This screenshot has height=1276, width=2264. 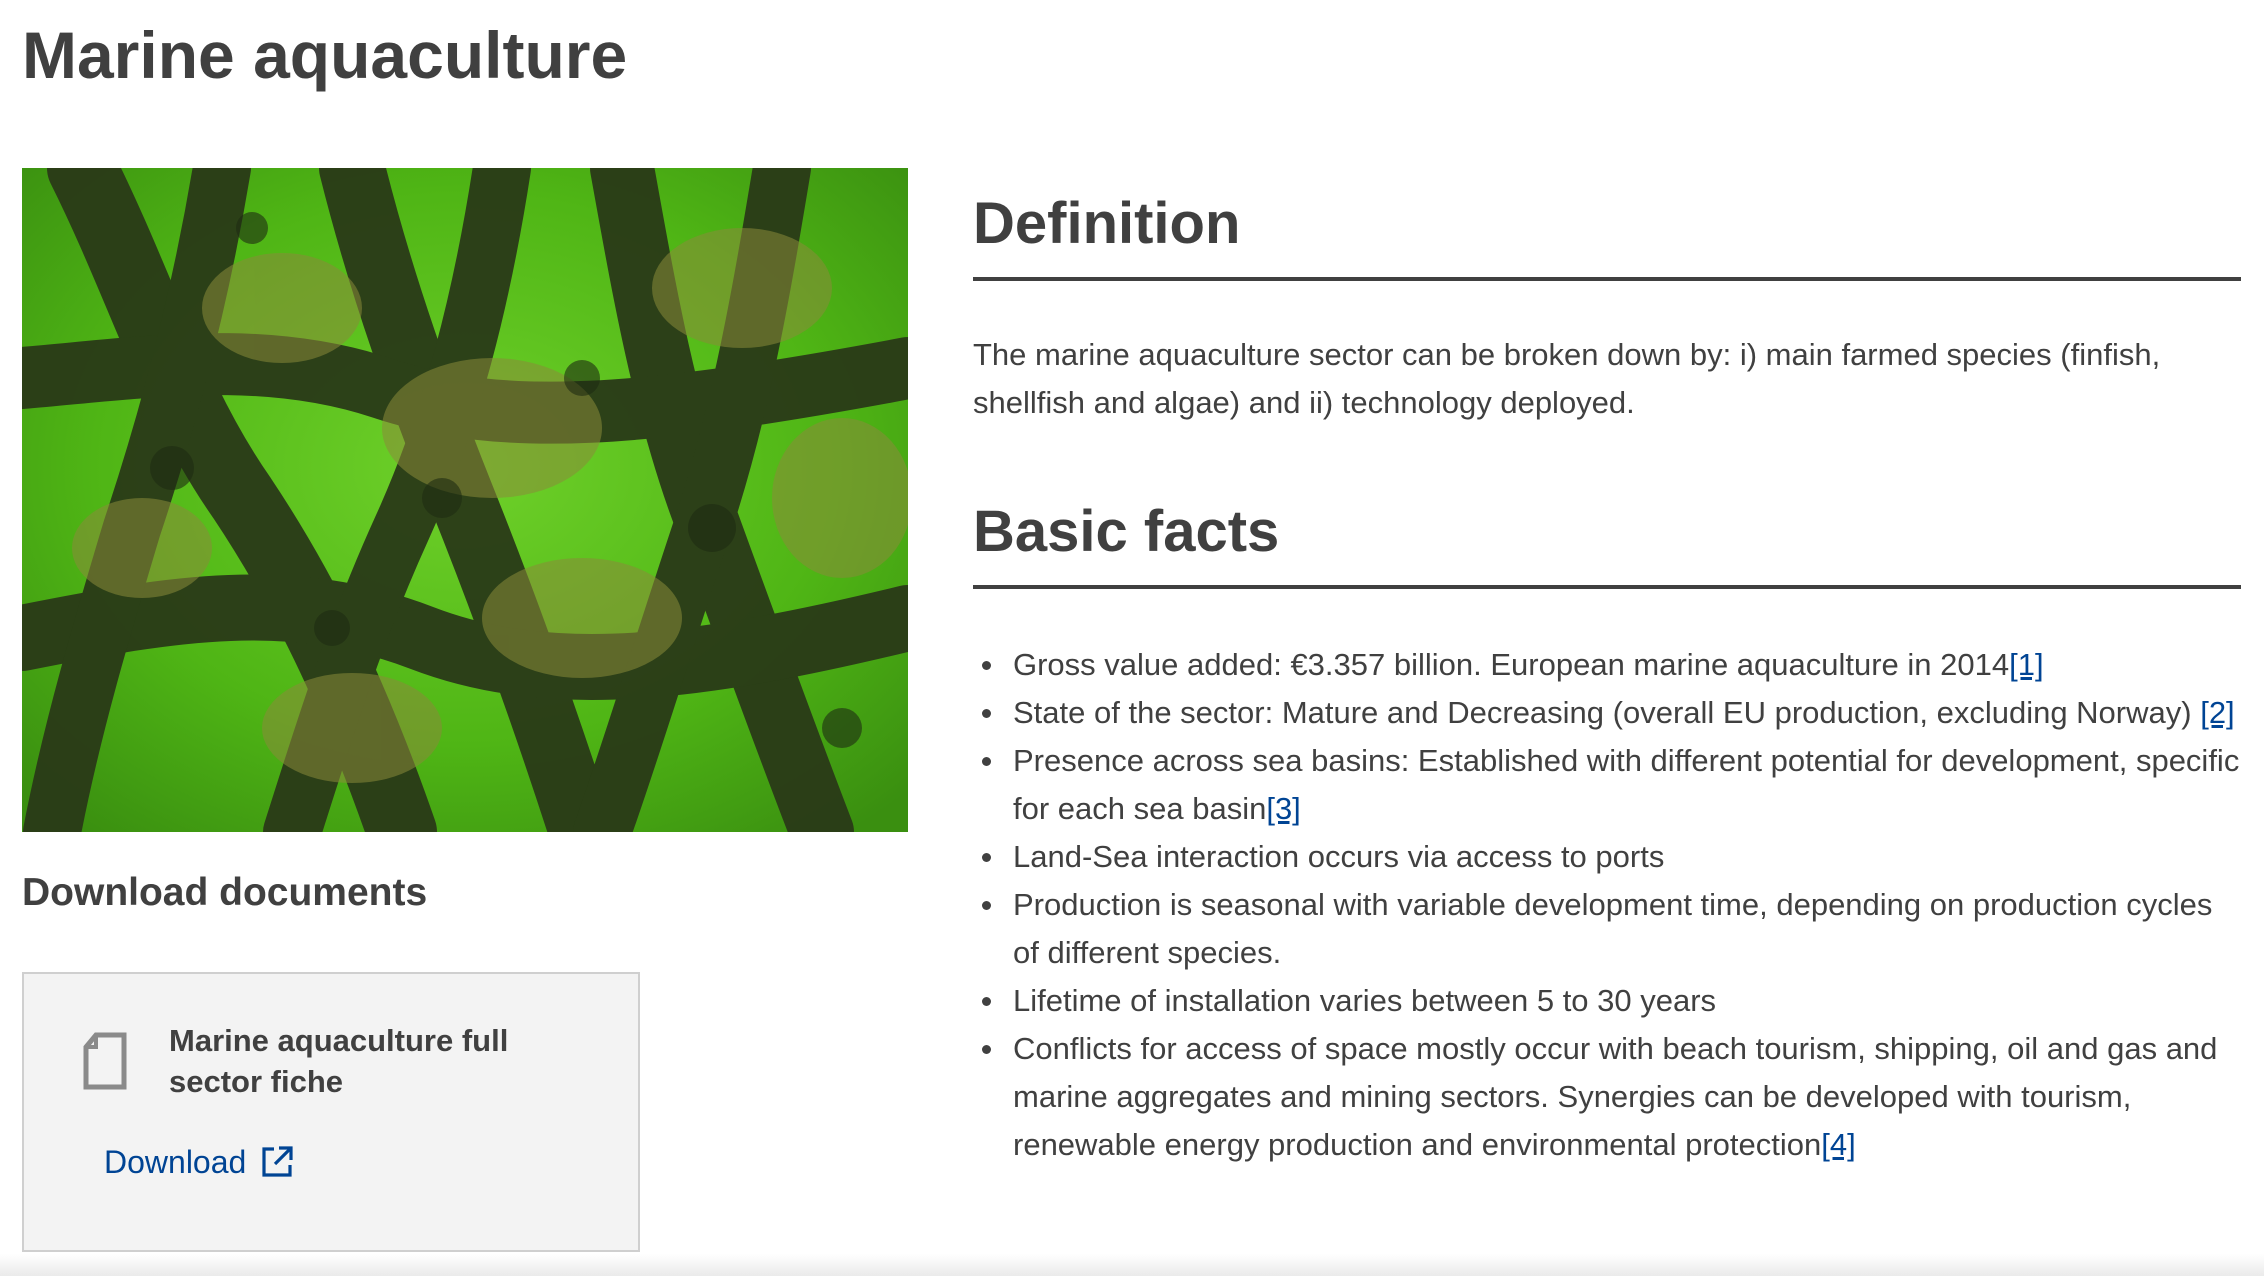 I want to click on download-label: Download, so click(x=175, y=1162).